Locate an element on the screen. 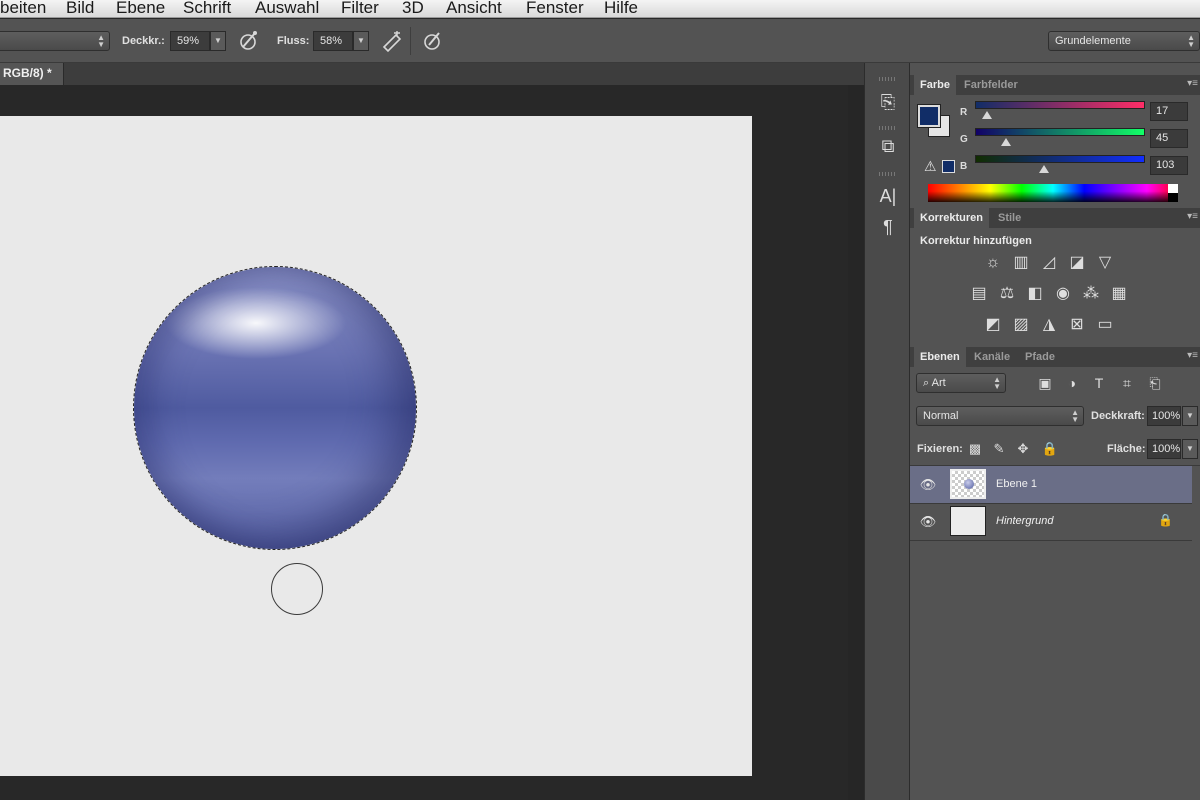 Image resolution: width=1200 pixels, height=800 pixels. menu-filter: Filter is located at coordinates (360, 9).